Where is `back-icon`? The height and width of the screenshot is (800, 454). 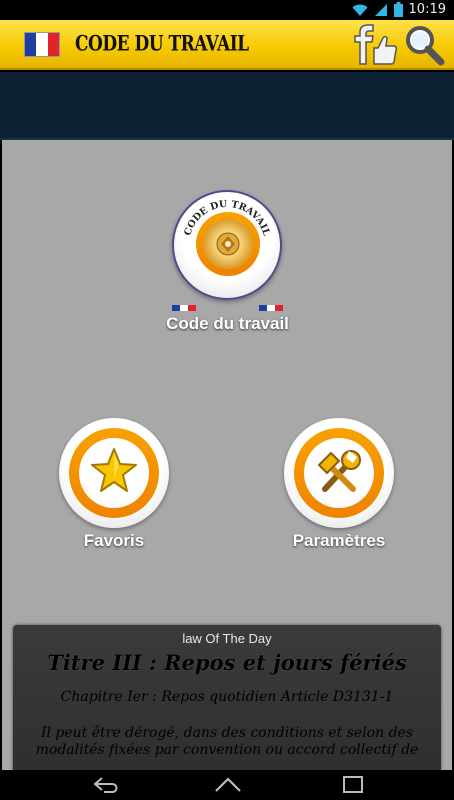 back-icon is located at coordinates (107, 785).